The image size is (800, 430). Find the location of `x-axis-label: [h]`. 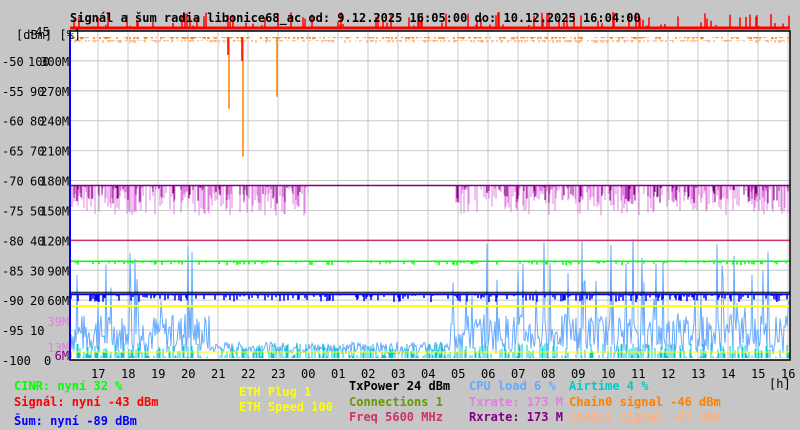

x-axis-label: [h] is located at coordinates (780, 384).